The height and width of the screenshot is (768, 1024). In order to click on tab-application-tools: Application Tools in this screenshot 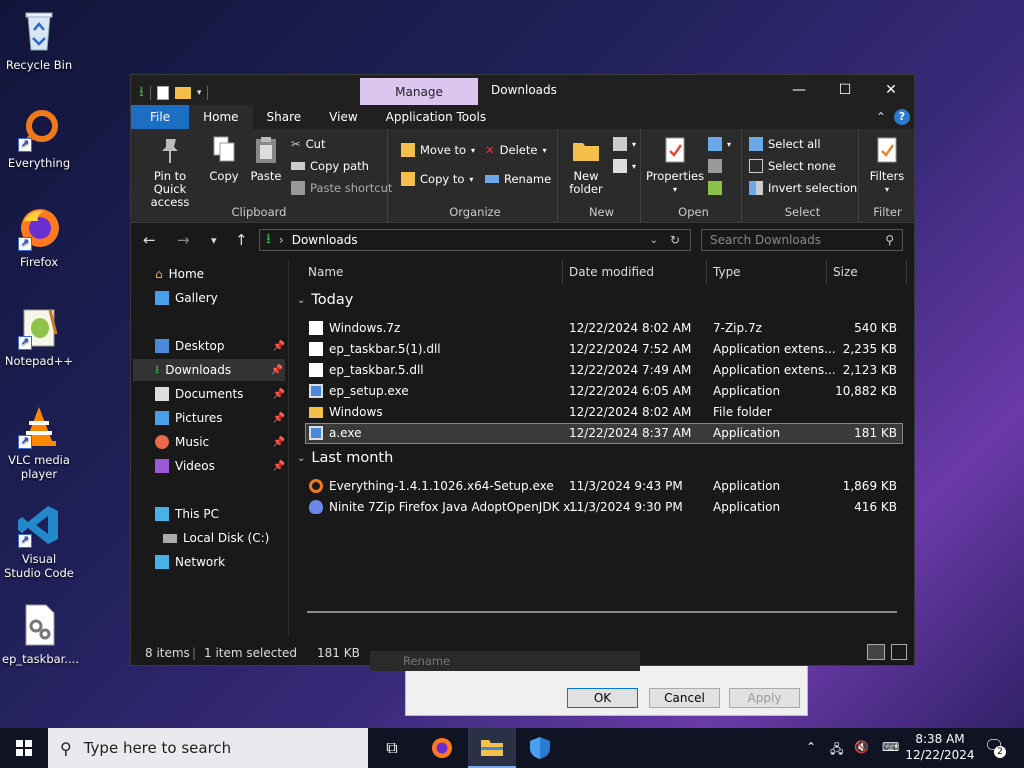, I will do `click(436, 117)`.